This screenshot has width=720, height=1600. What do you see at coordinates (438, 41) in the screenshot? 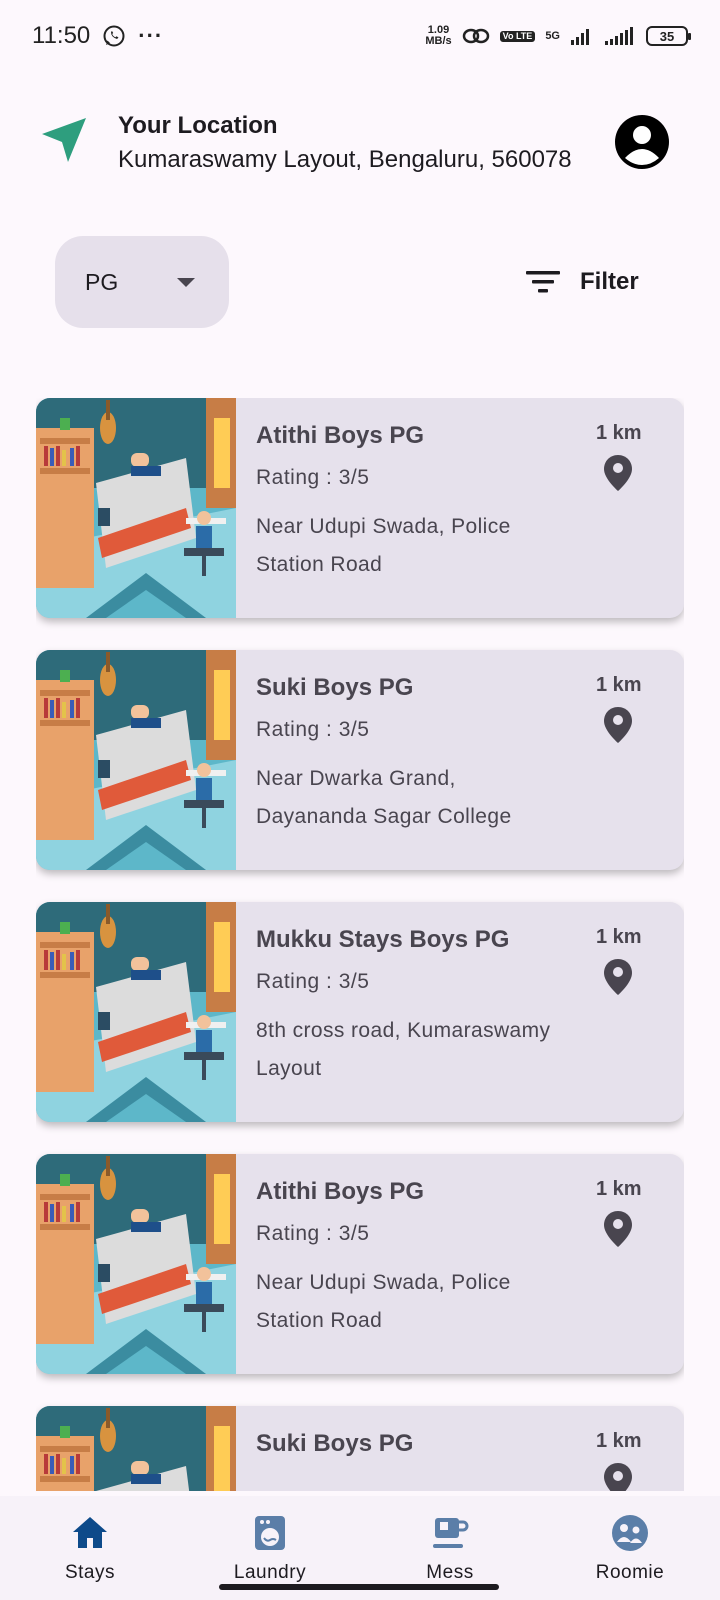
I see `net-speed-unit: MB/s` at bounding box center [438, 41].